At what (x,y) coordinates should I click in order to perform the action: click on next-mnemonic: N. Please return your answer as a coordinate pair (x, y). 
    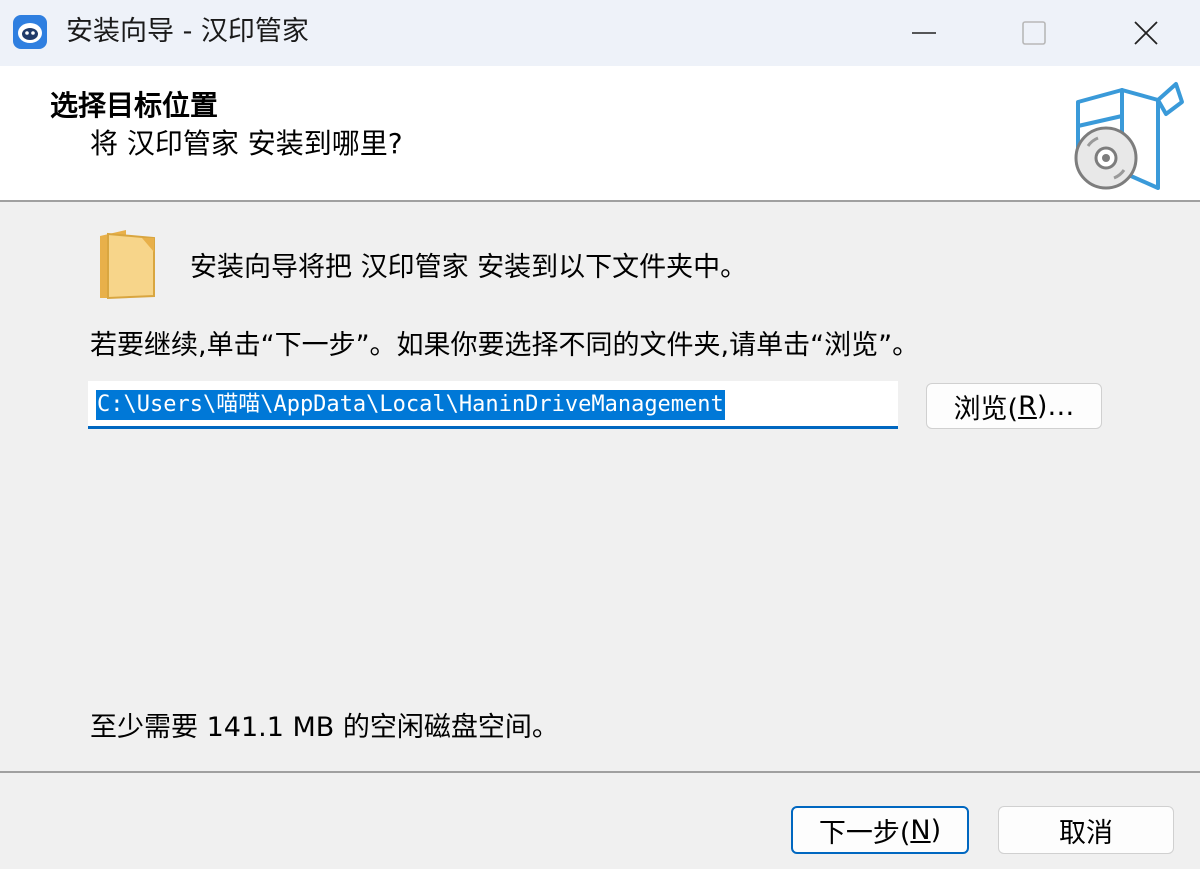
    Looking at the image, I should click on (920, 830).